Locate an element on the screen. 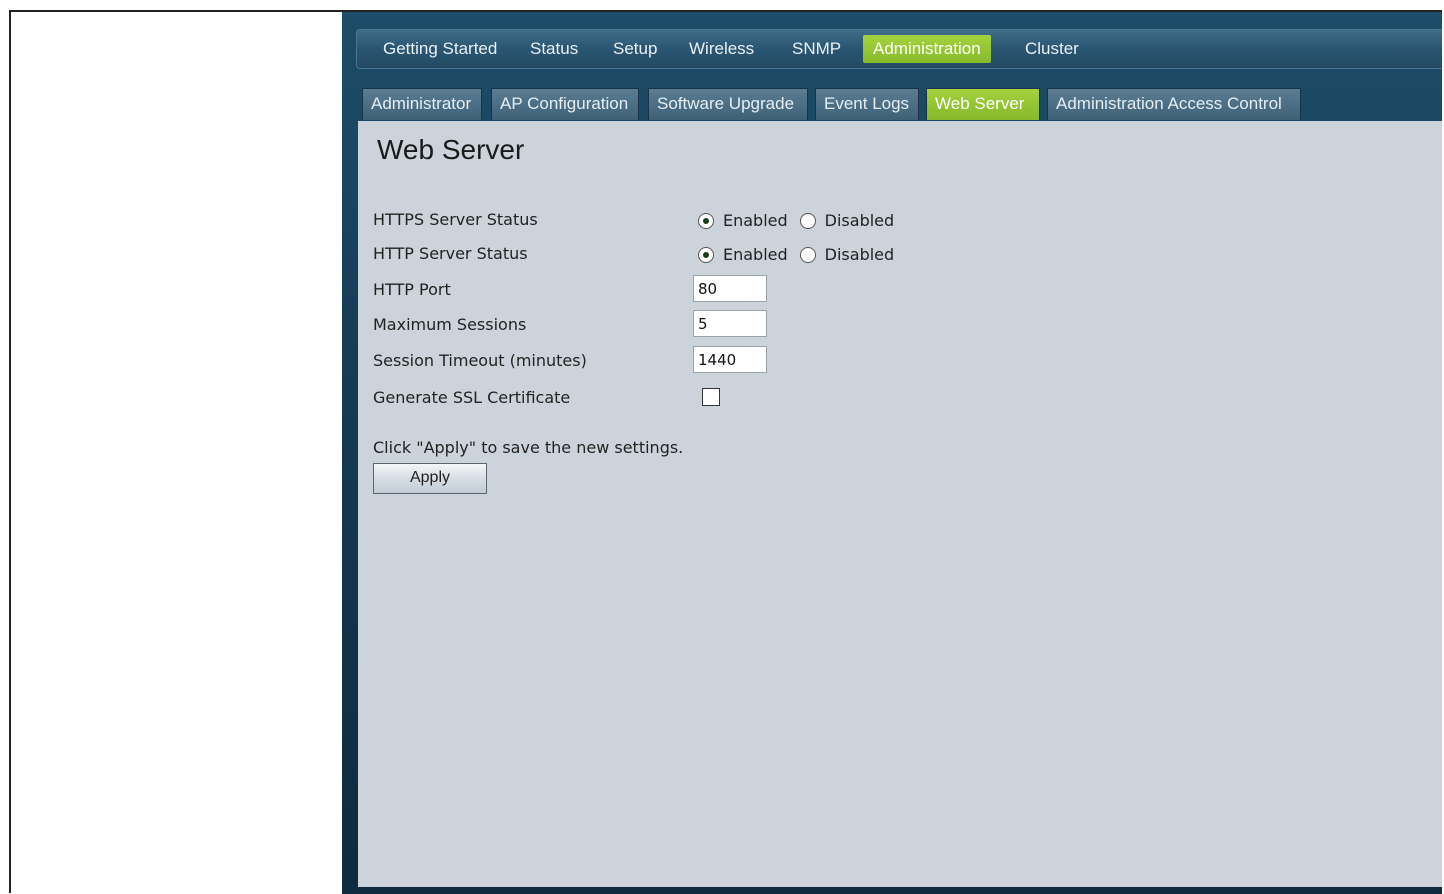  nav-getting-started: Getting Started is located at coordinates (440, 49).